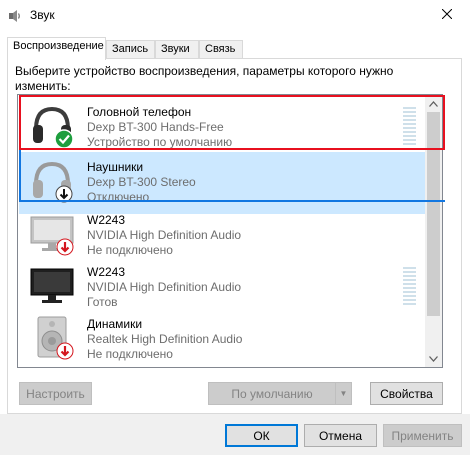 The image size is (470, 455). Describe the element at coordinates (115, 324) in the screenshot. I see `device-name: Динамики` at that location.